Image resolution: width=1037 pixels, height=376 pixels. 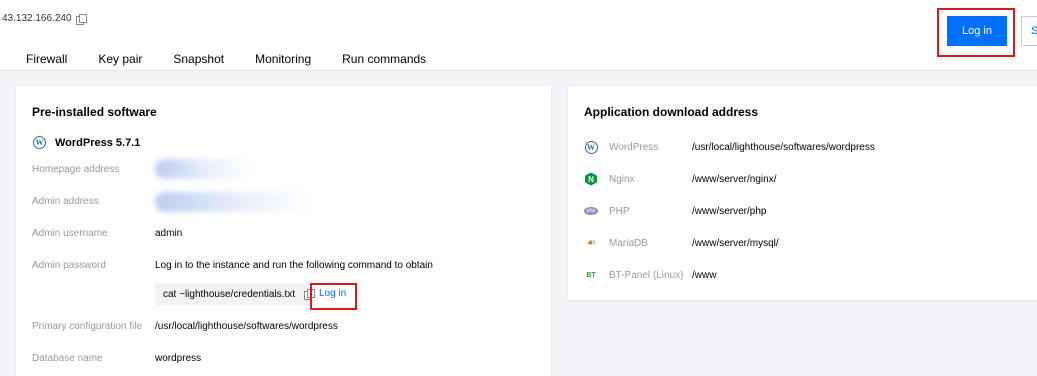 I want to click on admin-username-value: admin, so click(x=169, y=233).